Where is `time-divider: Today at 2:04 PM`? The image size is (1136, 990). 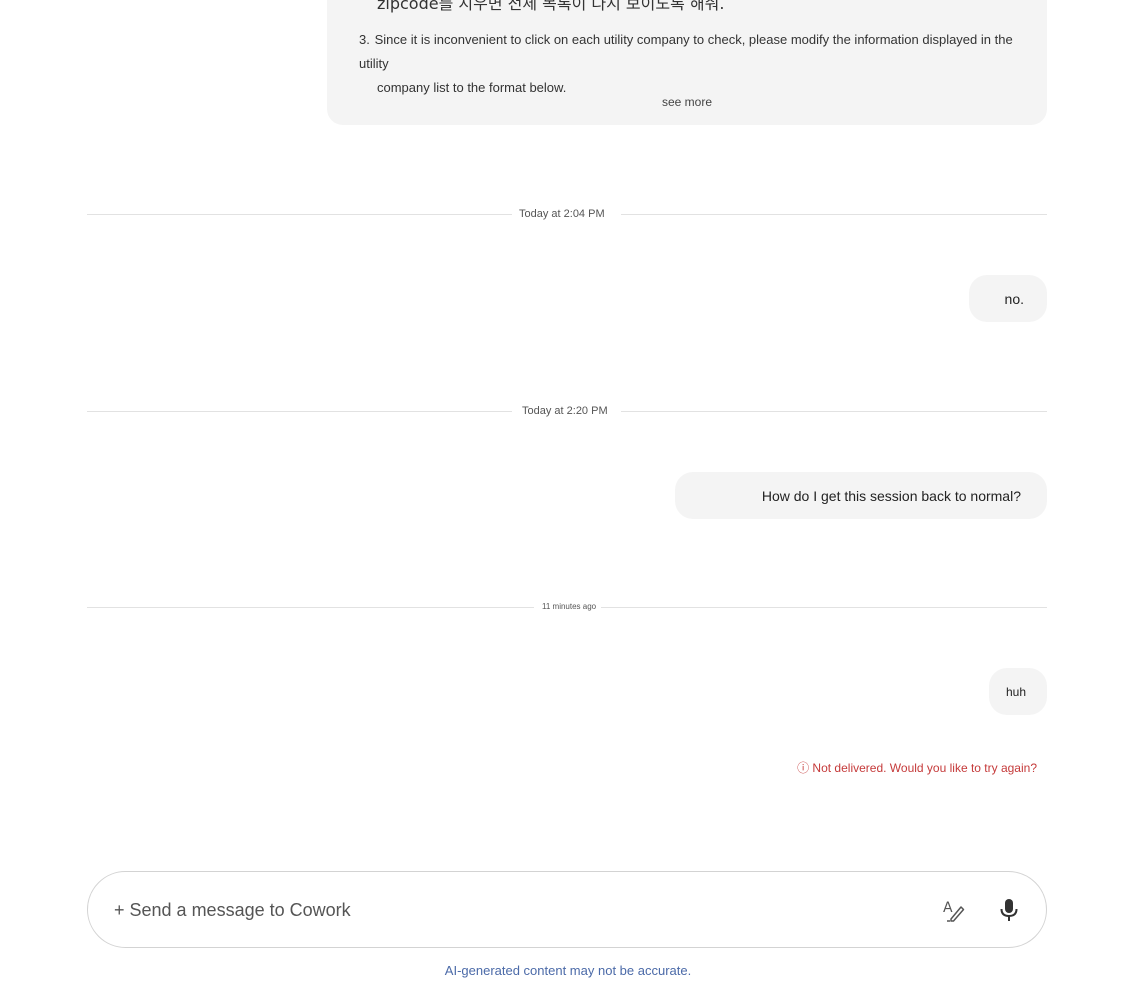
time-divider: Today at 2:04 PM is located at coordinates (567, 214).